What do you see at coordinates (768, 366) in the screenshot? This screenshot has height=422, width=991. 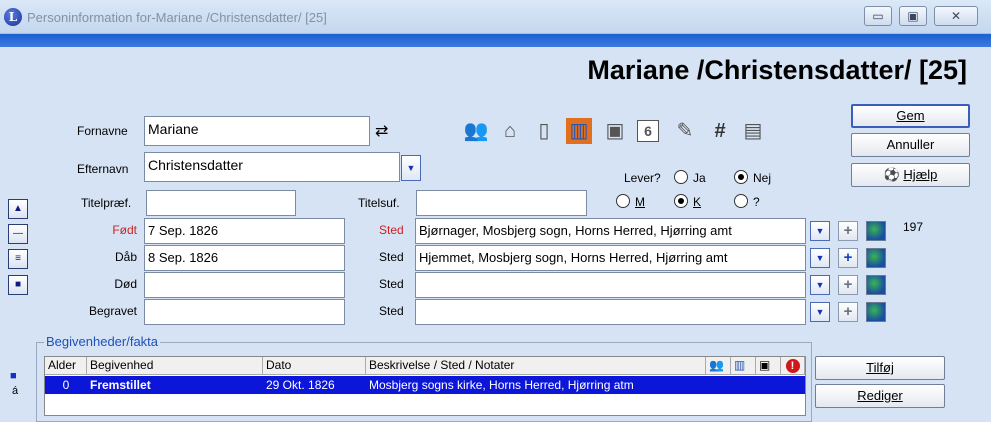 I see `col-portrait-icon: ▣` at bounding box center [768, 366].